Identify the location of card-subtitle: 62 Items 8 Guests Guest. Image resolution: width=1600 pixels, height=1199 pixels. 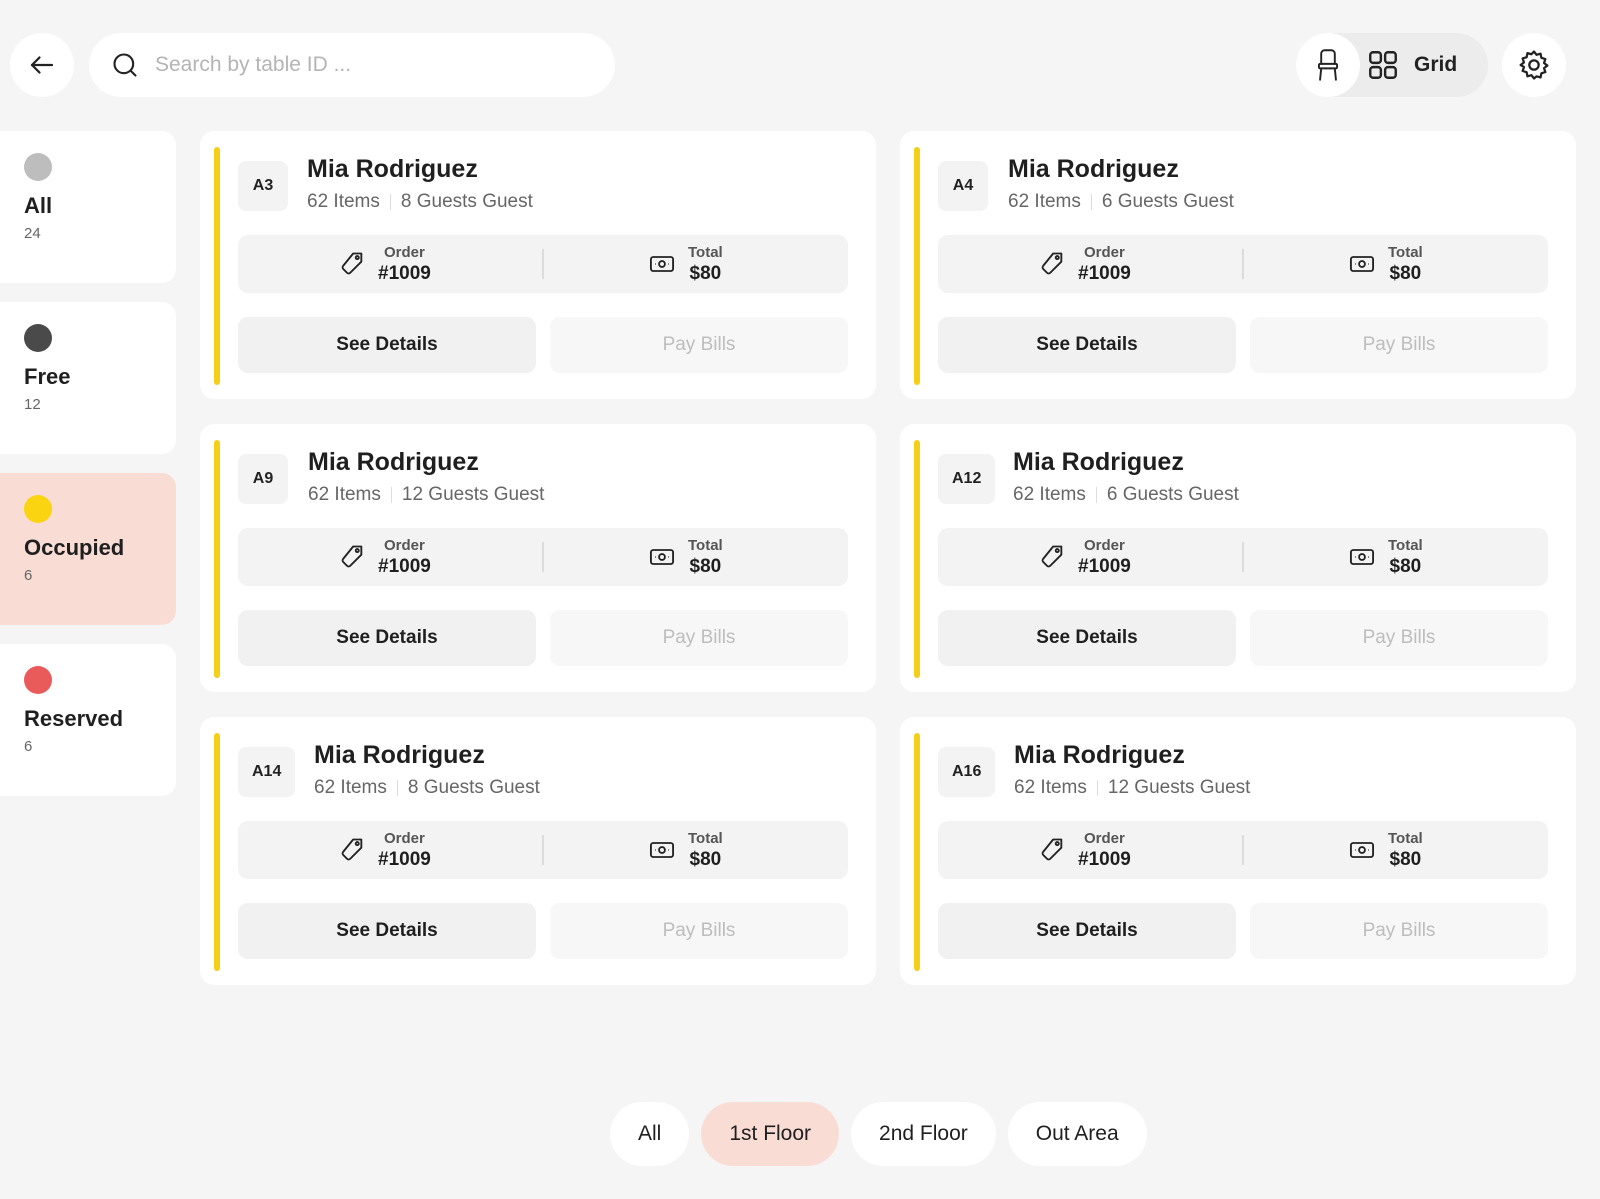
(420, 202).